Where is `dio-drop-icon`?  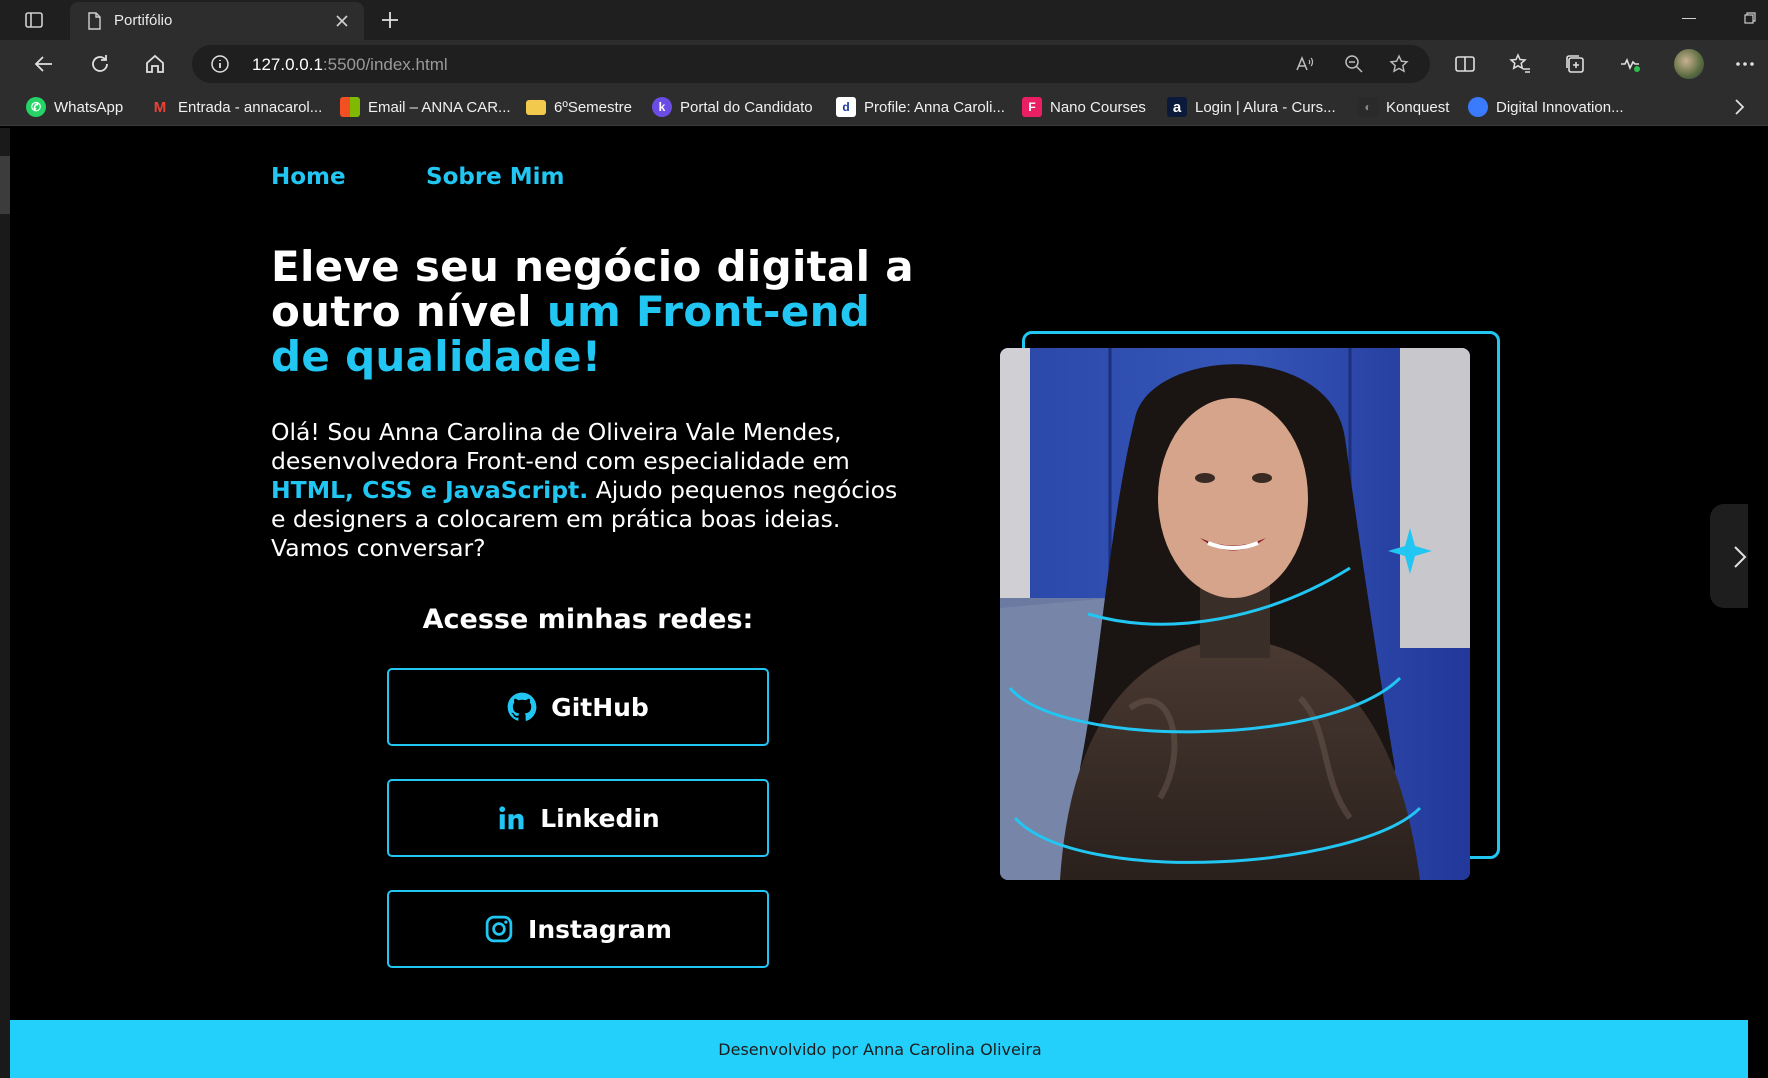
dio-drop-icon is located at coordinates (1478, 107).